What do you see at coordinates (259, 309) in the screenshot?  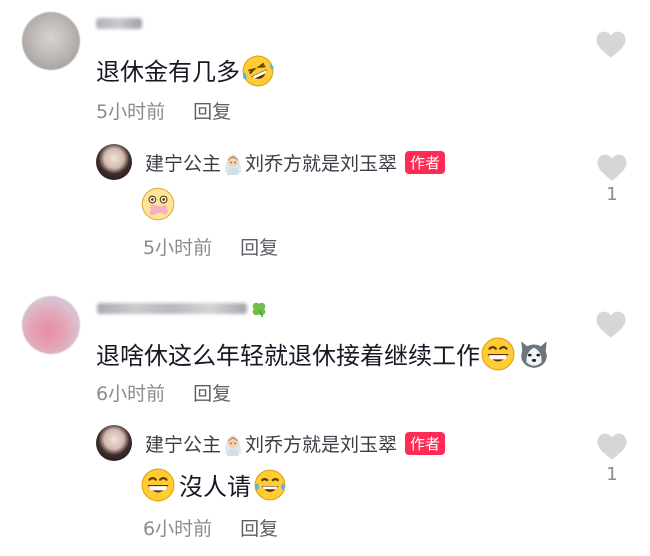 I see `four-leaf-clover-icon` at bounding box center [259, 309].